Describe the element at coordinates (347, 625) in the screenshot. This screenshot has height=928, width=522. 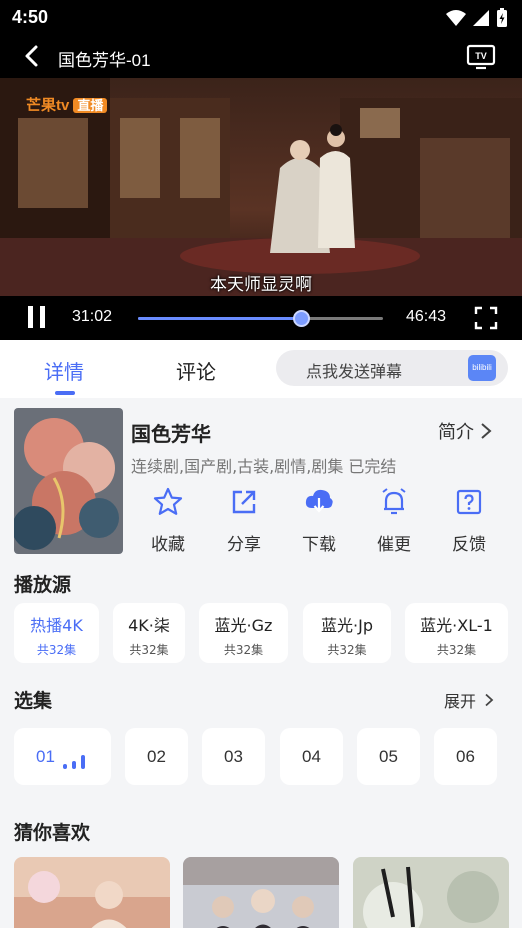
I see `source-name: 蓝光·Jp` at that location.